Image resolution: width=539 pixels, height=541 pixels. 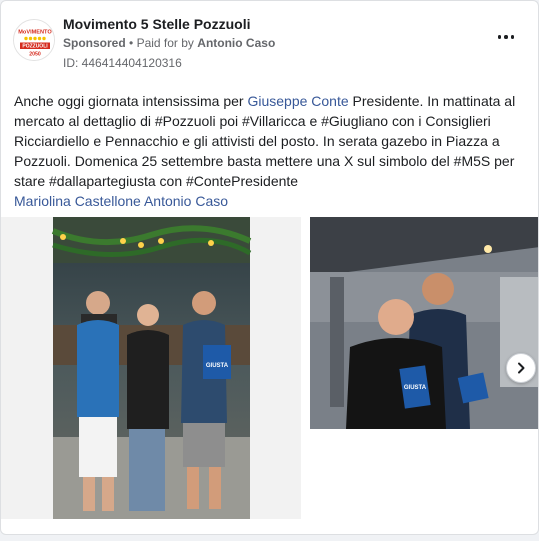 What do you see at coordinates (165, 43) in the screenshot?
I see `paid-for-by-prefix: Paid for by` at bounding box center [165, 43].